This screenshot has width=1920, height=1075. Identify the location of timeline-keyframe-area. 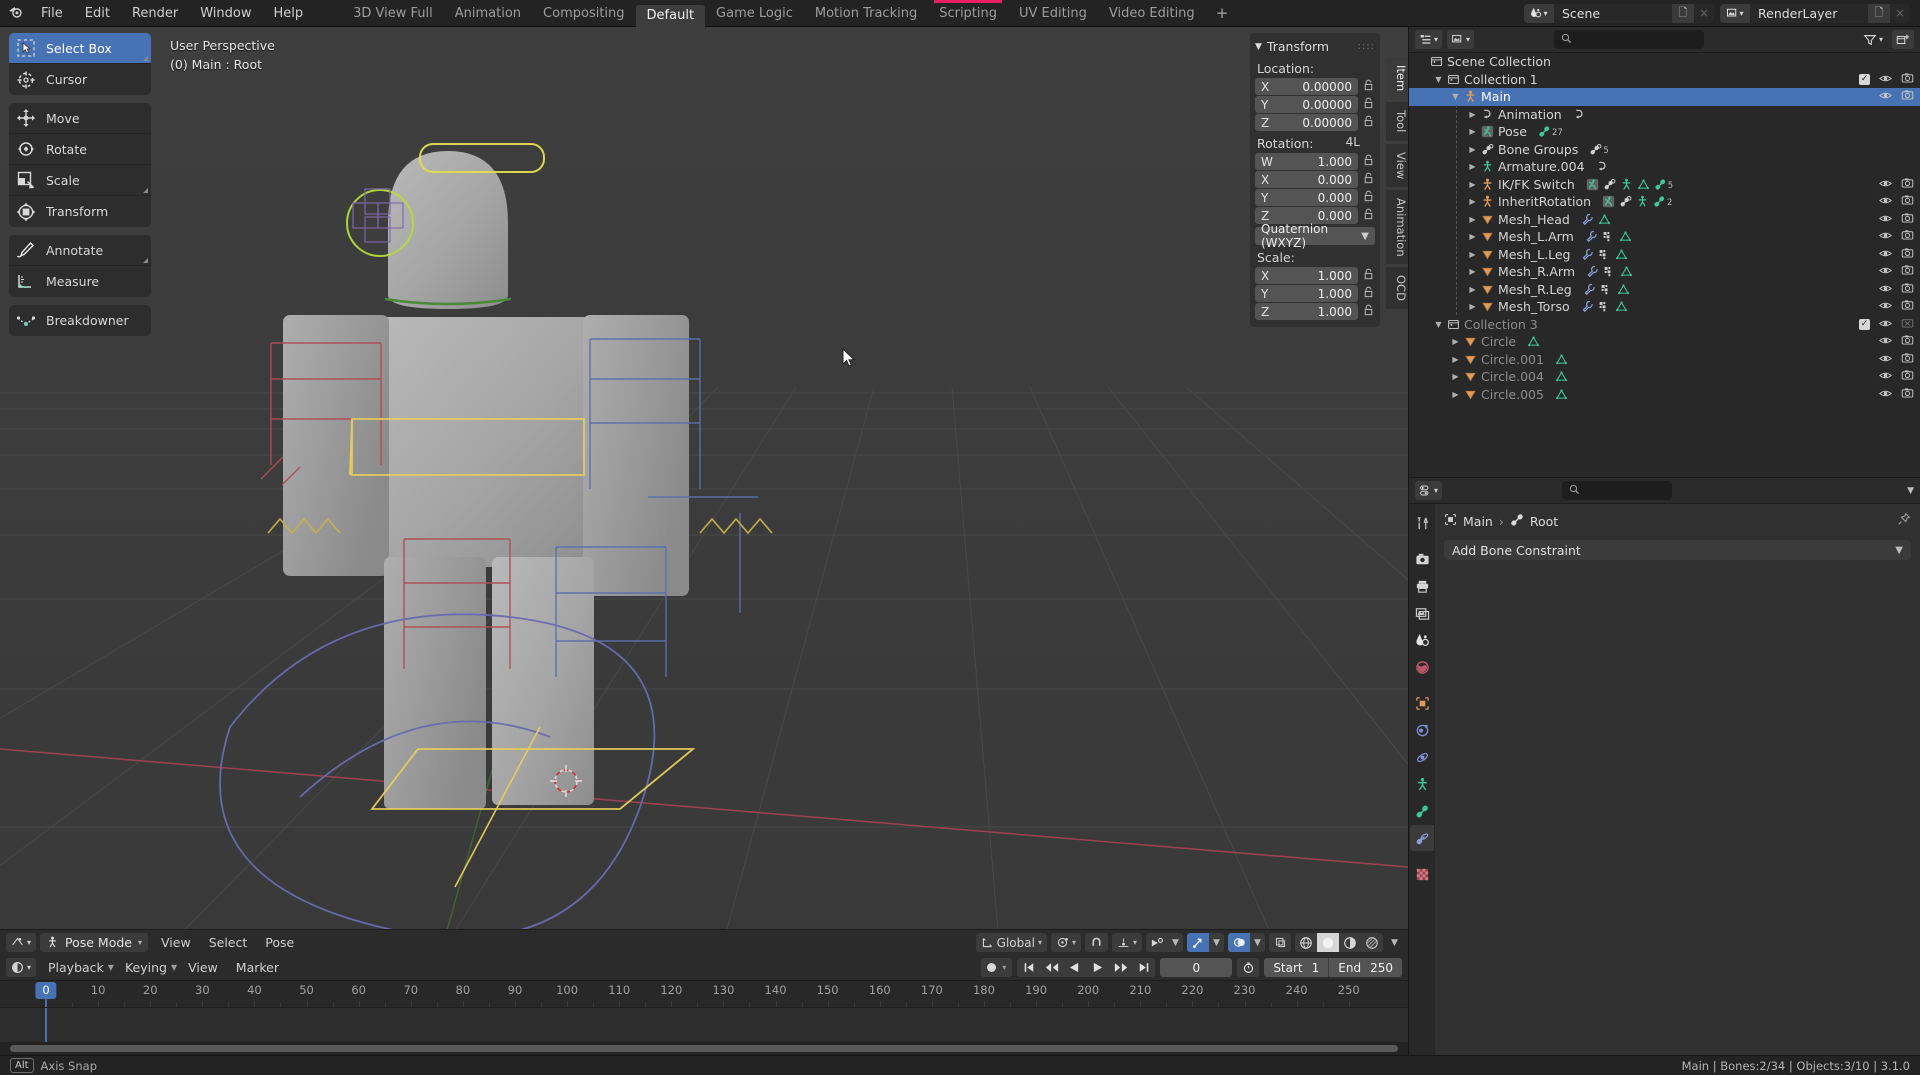
(704, 1025).